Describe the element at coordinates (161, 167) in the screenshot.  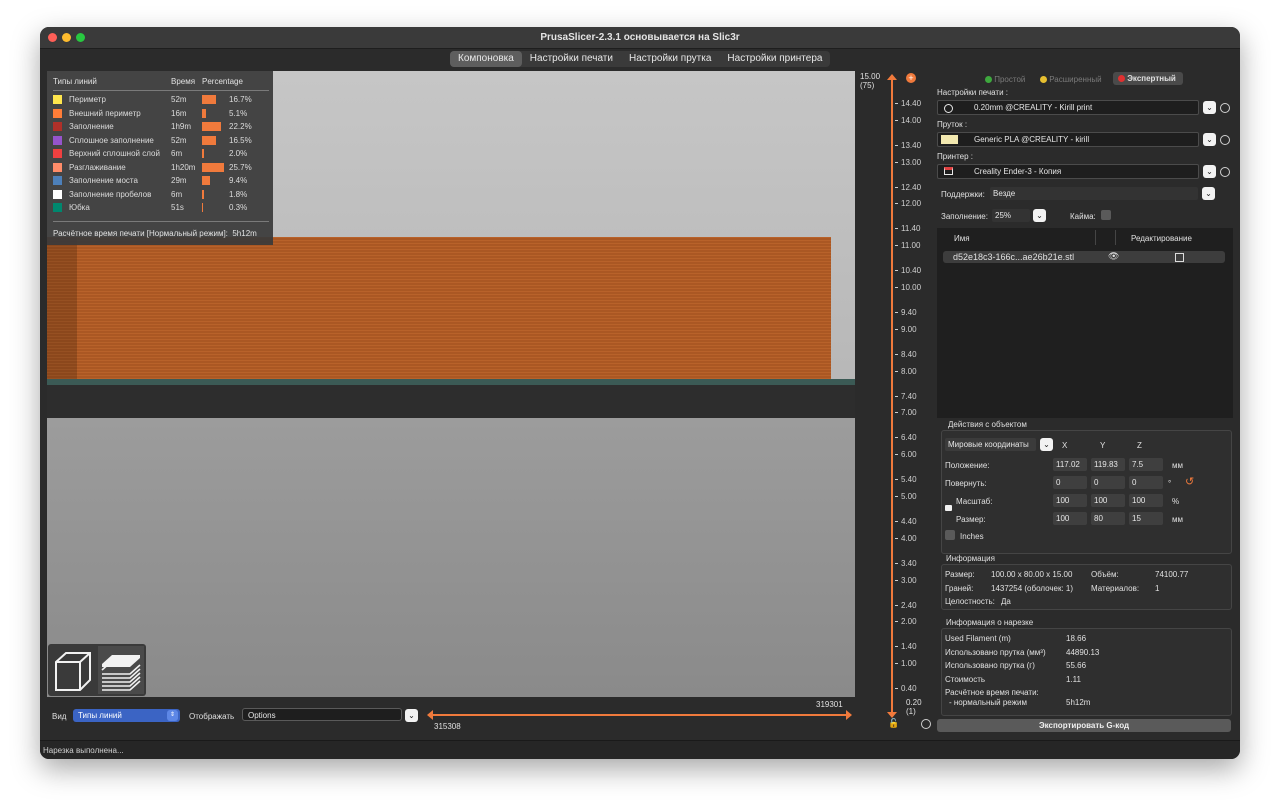
I see `legend-row: Разглаживание 1h20m 25.7%` at that location.